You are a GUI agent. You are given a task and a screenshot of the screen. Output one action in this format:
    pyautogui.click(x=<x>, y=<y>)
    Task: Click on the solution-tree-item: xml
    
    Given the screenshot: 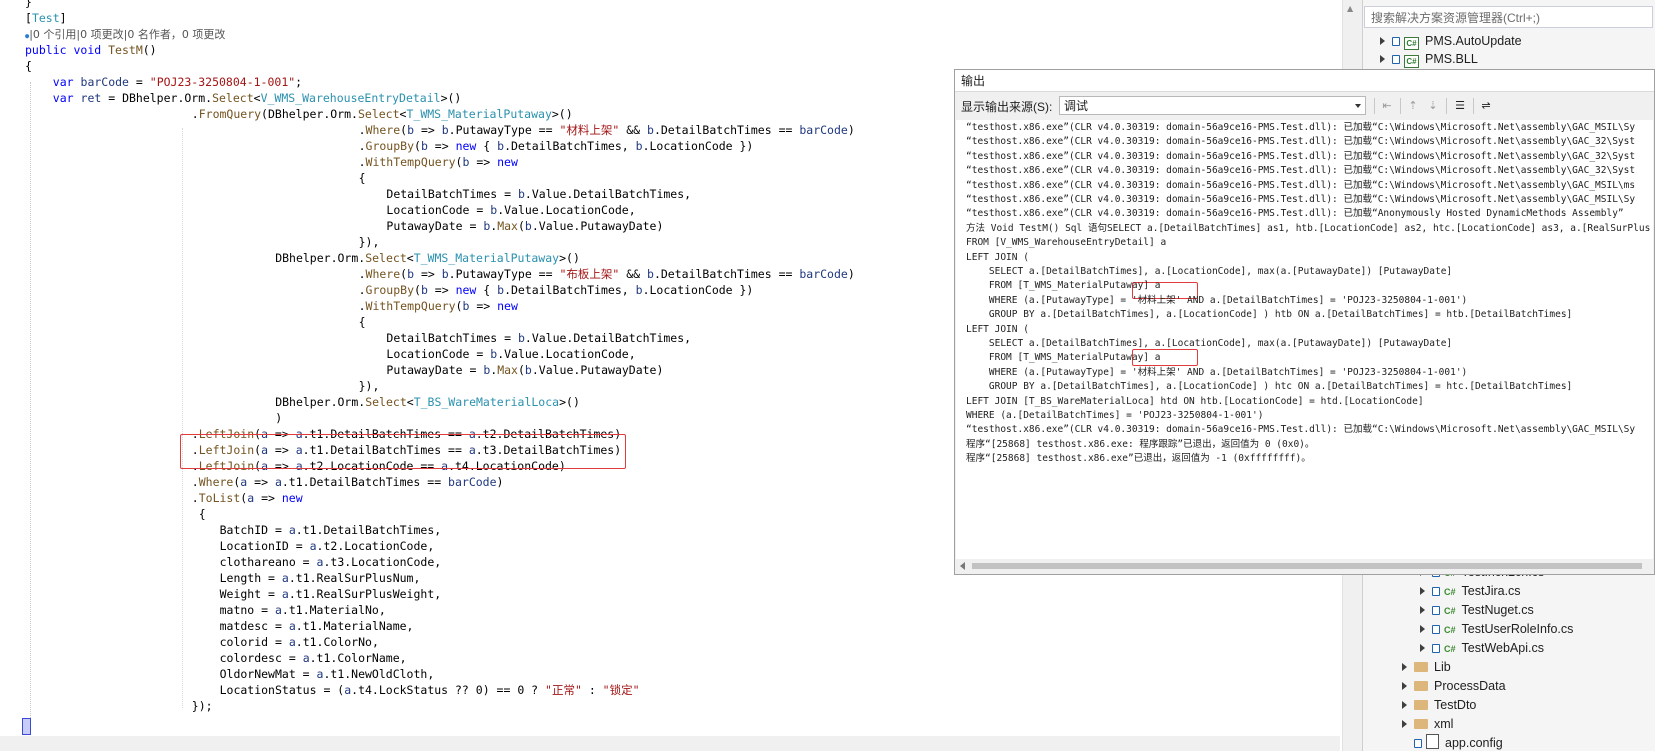 What is the action you would take?
    pyautogui.click(x=1427, y=724)
    